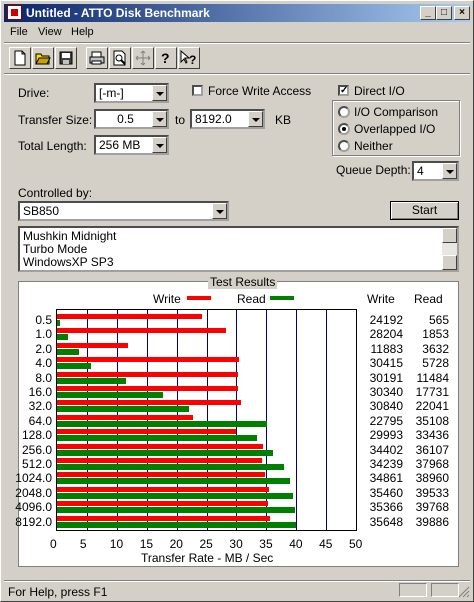  Describe the element at coordinates (53, 544) in the screenshot. I see `x-tick-label: 0` at that location.